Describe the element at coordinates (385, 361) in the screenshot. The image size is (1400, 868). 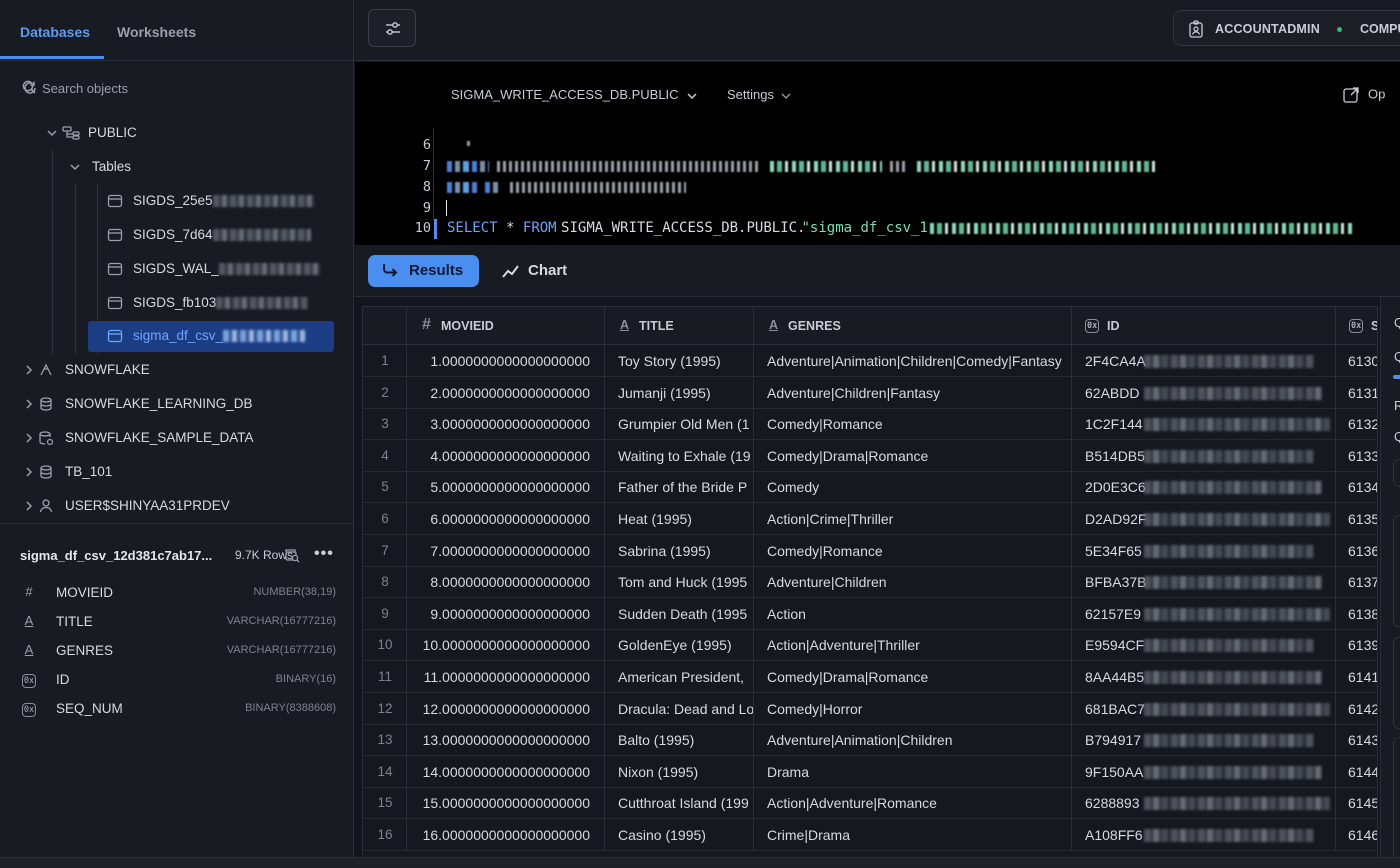
I see `row-number-cell: 1` at that location.